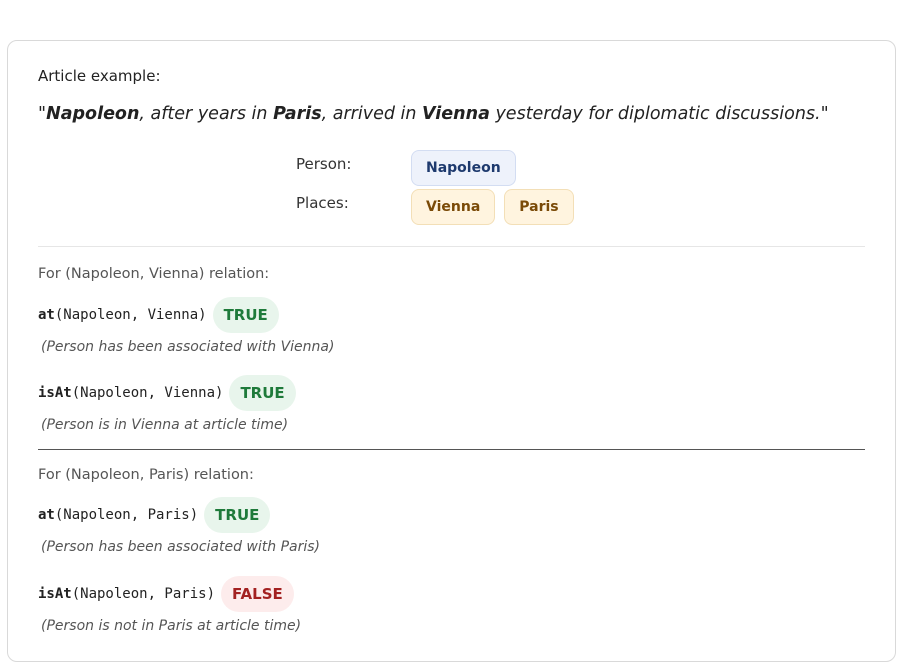 This screenshot has height=669, width=903. I want to click on relation-row: at(Napoleon, Vienna) TRUE, so click(158, 315).